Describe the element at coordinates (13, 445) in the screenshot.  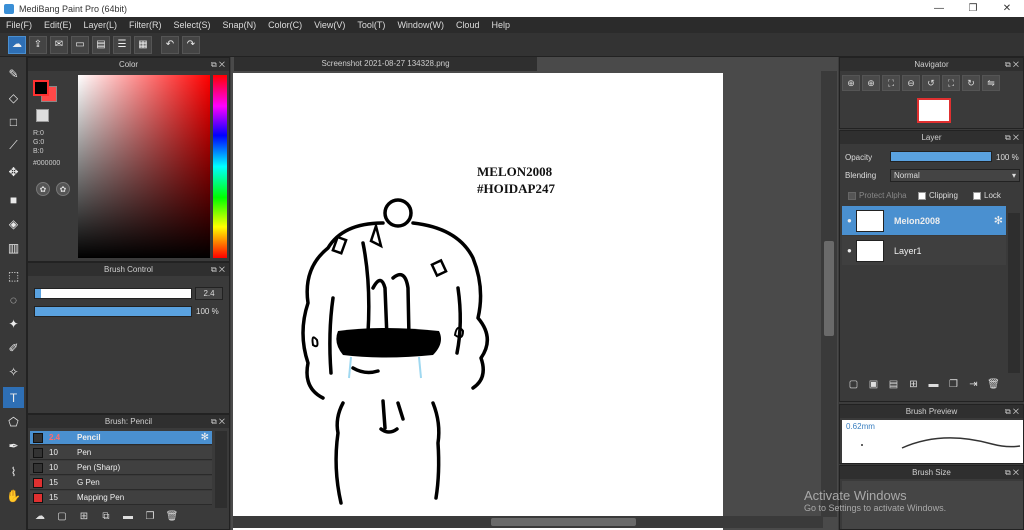
I see `dropper-tool-icon: ✒` at that location.